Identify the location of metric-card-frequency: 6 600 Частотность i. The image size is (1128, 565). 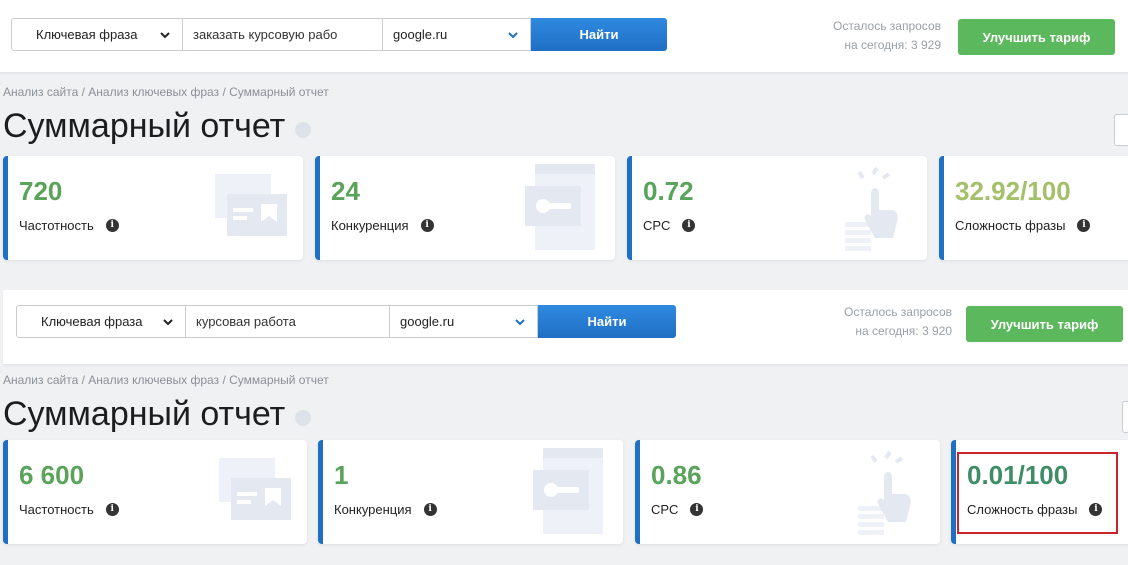
(155, 492).